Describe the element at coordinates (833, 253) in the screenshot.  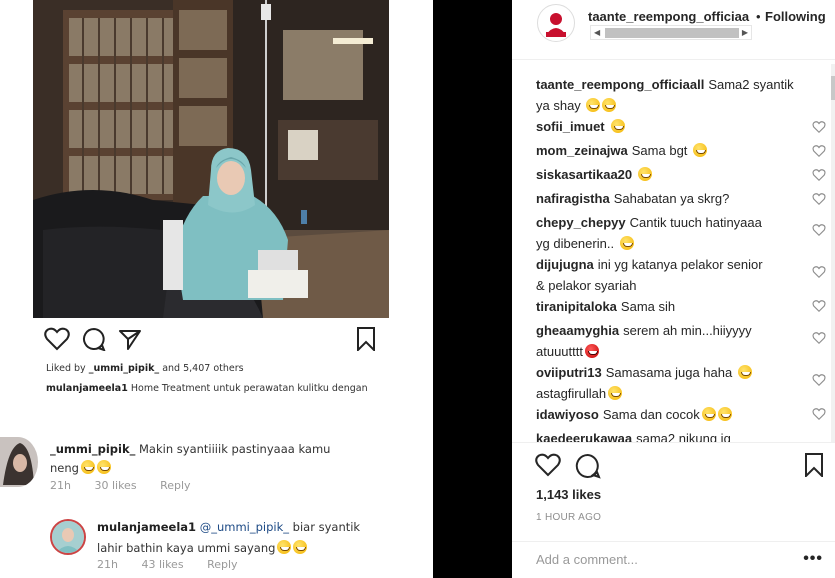
I see `vertical-scrollbar` at that location.